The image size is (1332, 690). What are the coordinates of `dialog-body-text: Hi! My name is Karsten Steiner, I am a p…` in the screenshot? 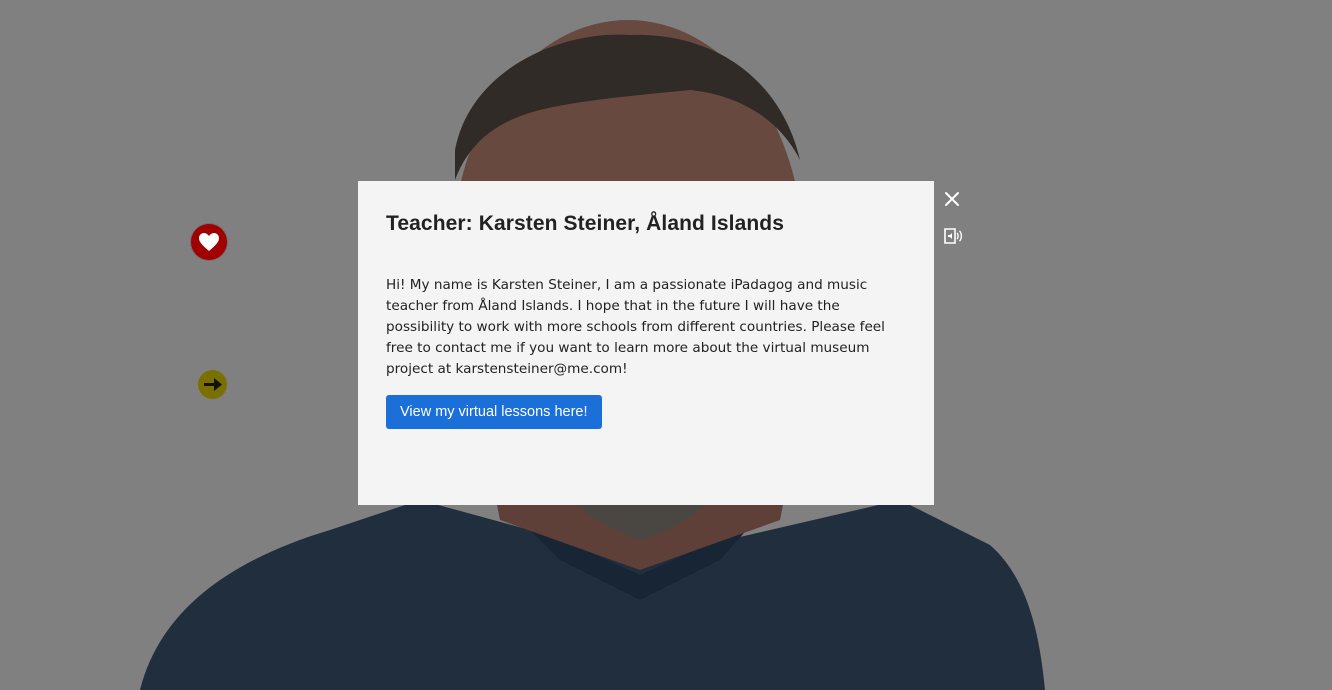 It's located at (635, 327).